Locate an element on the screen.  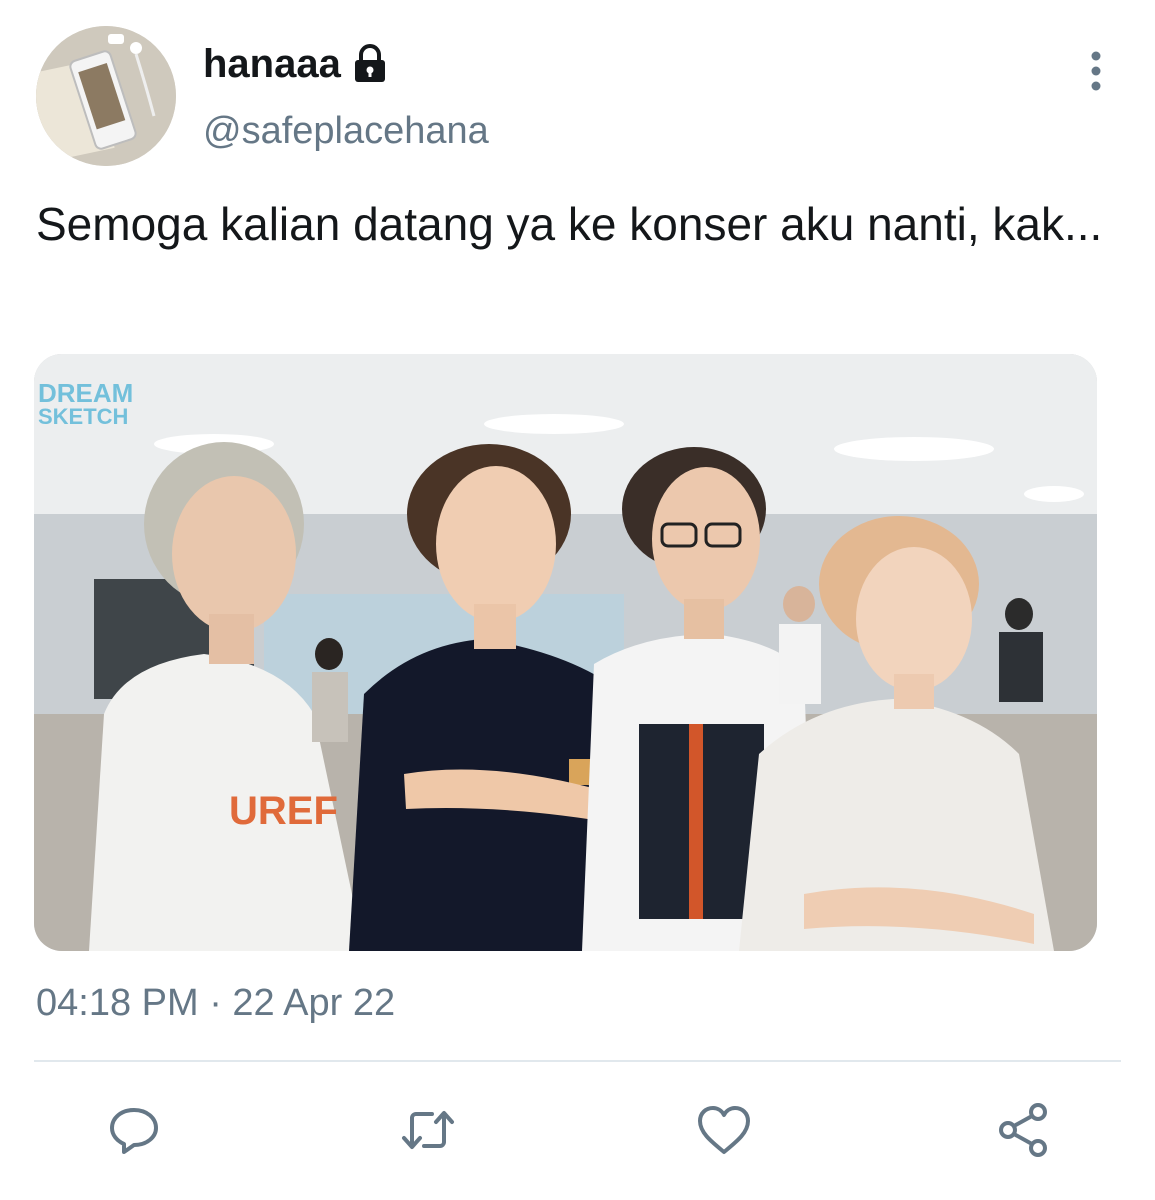
author-display-name: hanaaa is located at coordinates (296, 64).